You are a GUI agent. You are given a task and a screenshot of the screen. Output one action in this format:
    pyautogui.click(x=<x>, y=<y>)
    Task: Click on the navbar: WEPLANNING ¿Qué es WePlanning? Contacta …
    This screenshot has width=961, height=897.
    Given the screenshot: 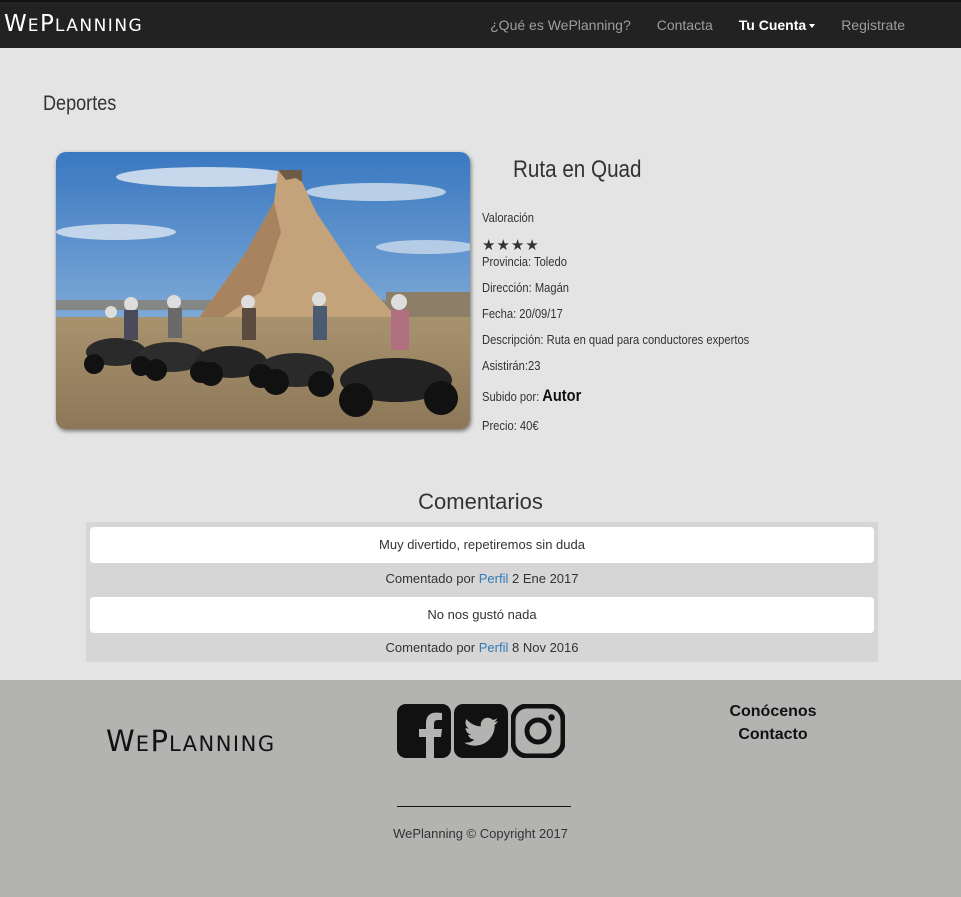 What is the action you would take?
    pyautogui.click(x=480, y=24)
    